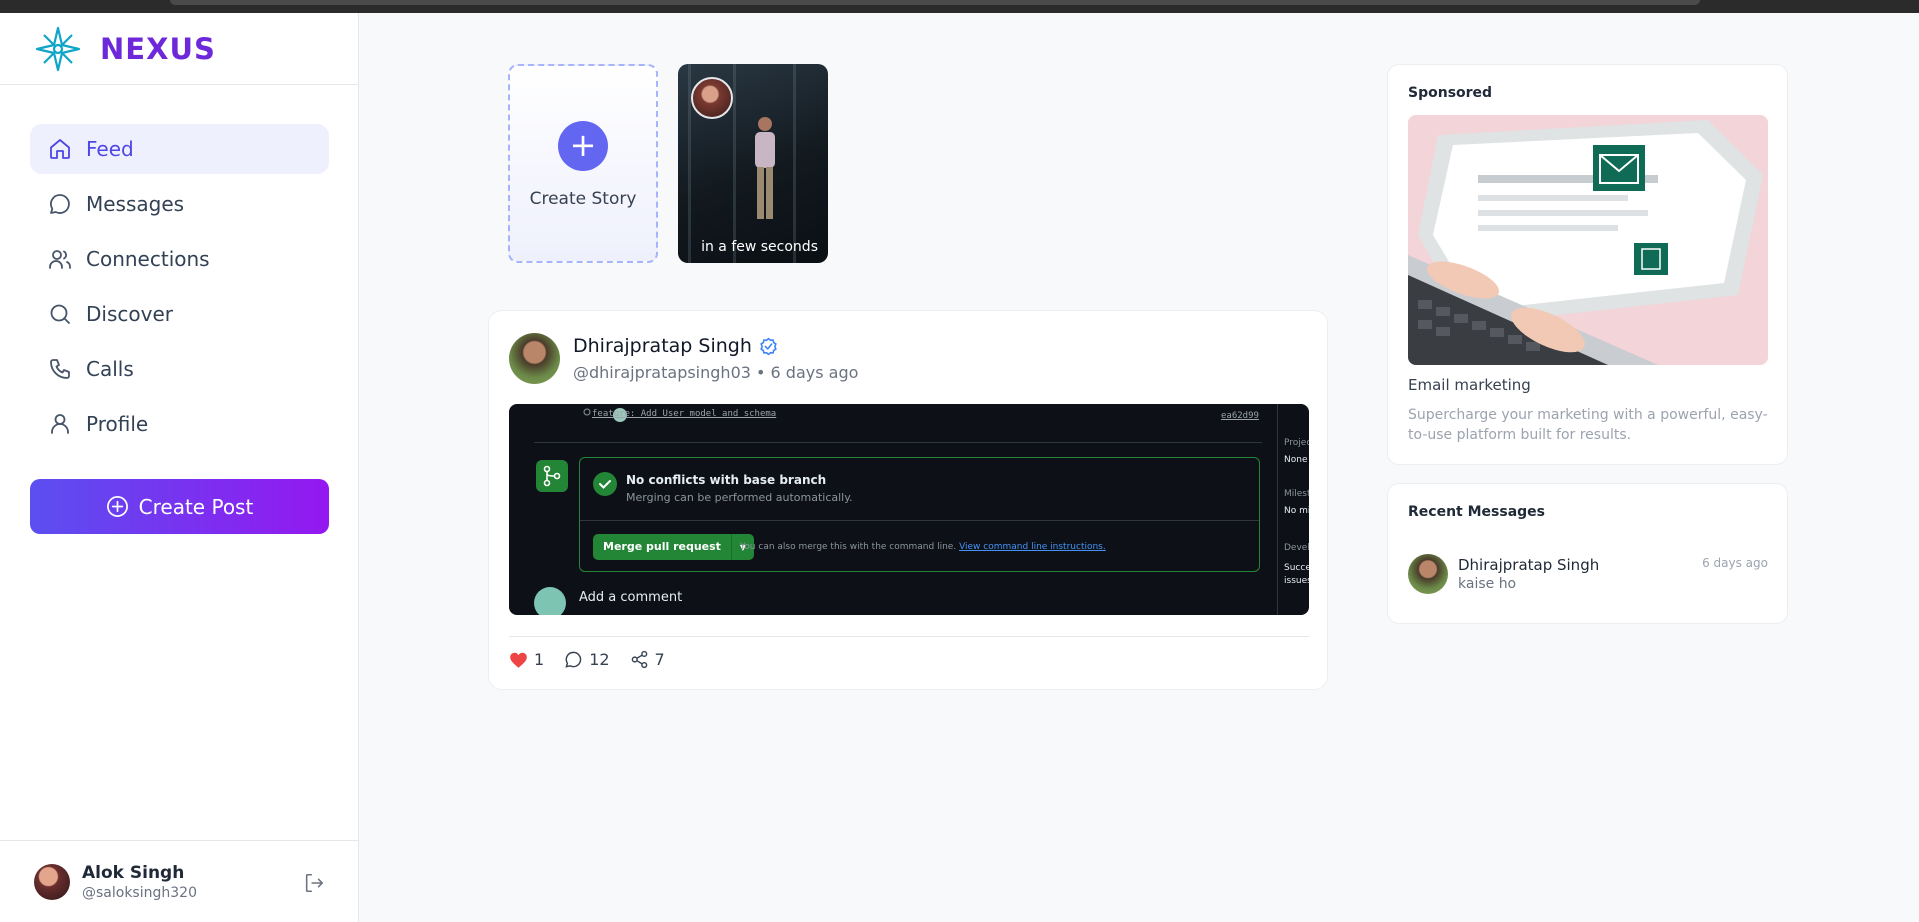 This screenshot has width=1919, height=922. Describe the element at coordinates (716, 372) in the screenshot. I see `post-meta: @dhirajpratapsingh03 • 6 days ago` at that location.